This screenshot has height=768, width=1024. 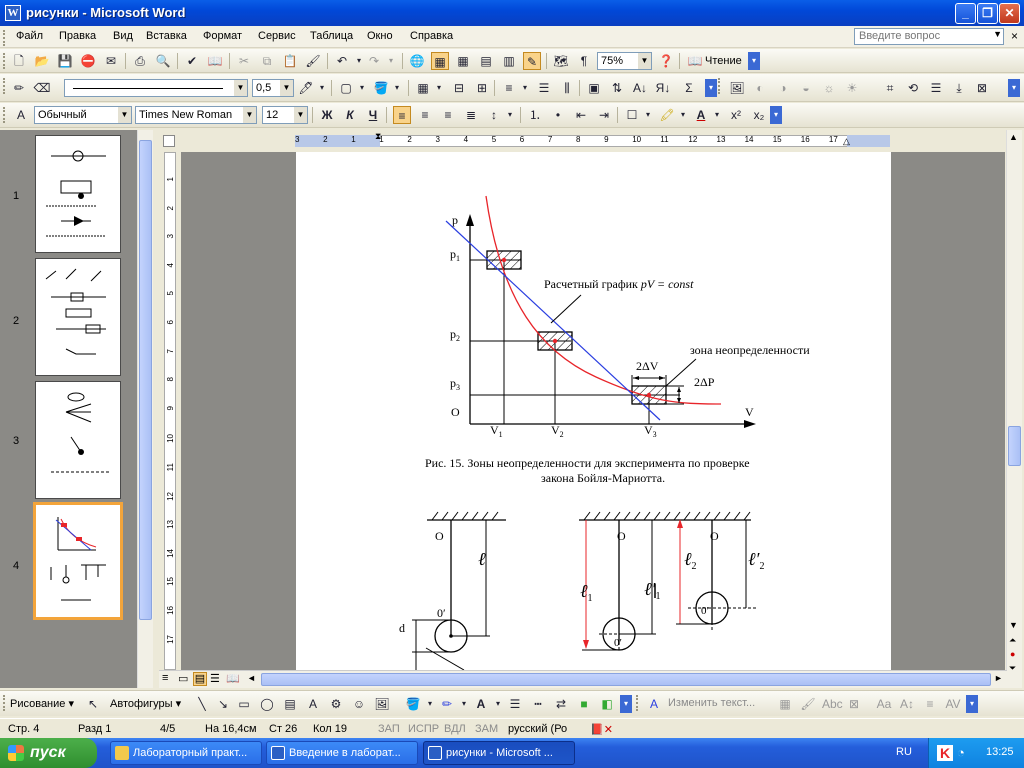 What do you see at coordinates (48, 753) in the screenshot?
I see `start-button: пуск` at bounding box center [48, 753].